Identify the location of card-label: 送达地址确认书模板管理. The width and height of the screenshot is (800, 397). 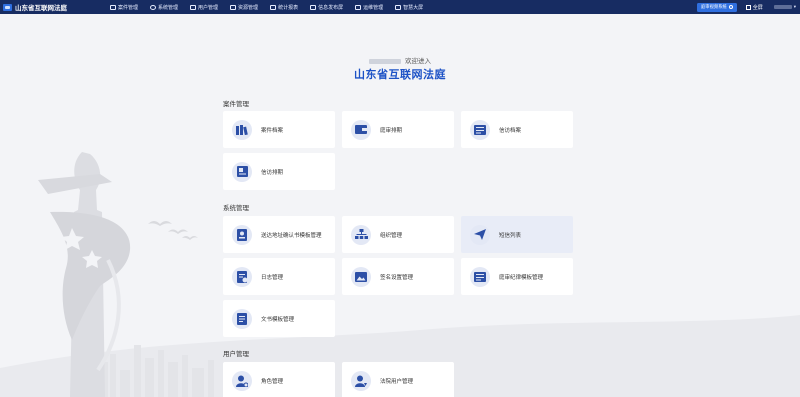
(291, 235).